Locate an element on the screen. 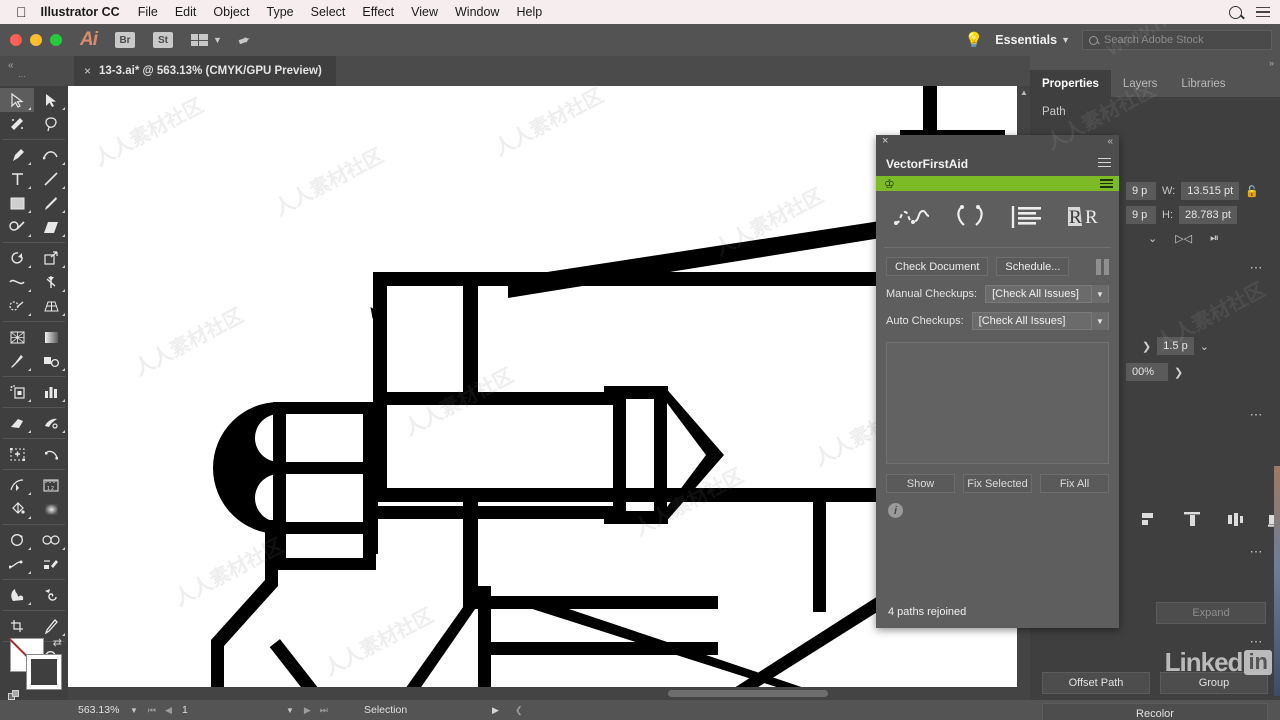 This screenshot has width=1280, height=720. menu-file: File is located at coordinates (148, 12).